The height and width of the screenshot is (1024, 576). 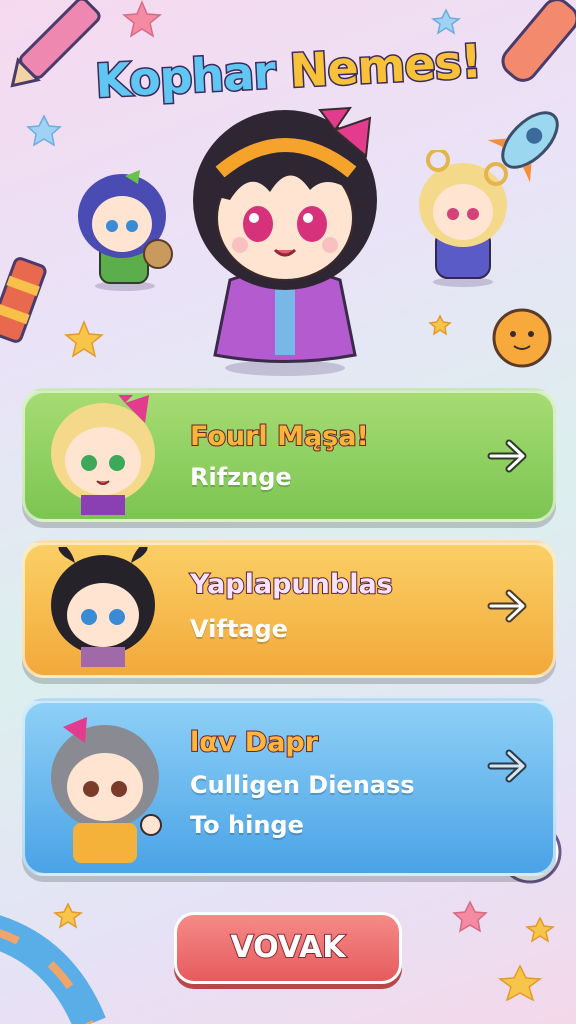 What do you see at coordinates (23, 300) in the screenshot?
I see `crayon-icon` at bounding box center [23, 300].